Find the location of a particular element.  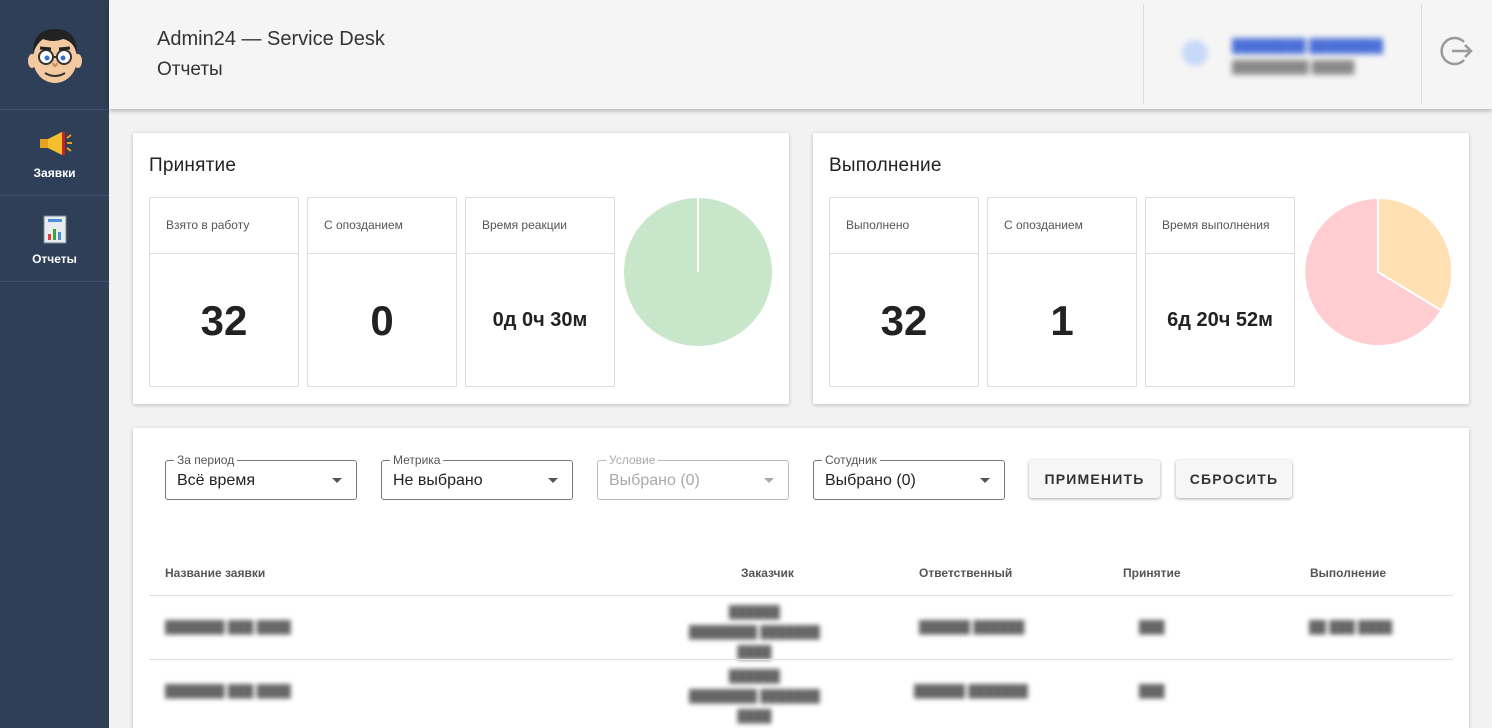

stat-value: 0 is located at coordinates (382, 320).